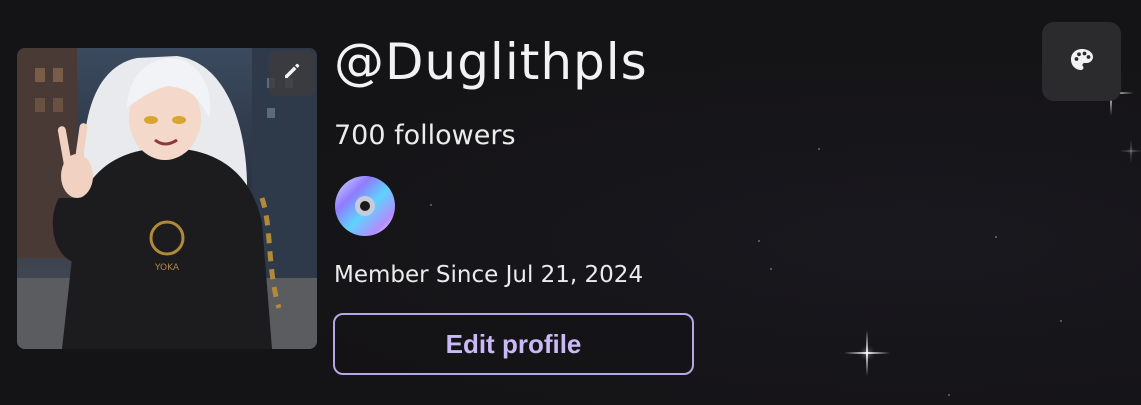  What do you see at coordinates (365, 206) in the screenshot?
I see `disc-badge` at bounding box center [365, 206].